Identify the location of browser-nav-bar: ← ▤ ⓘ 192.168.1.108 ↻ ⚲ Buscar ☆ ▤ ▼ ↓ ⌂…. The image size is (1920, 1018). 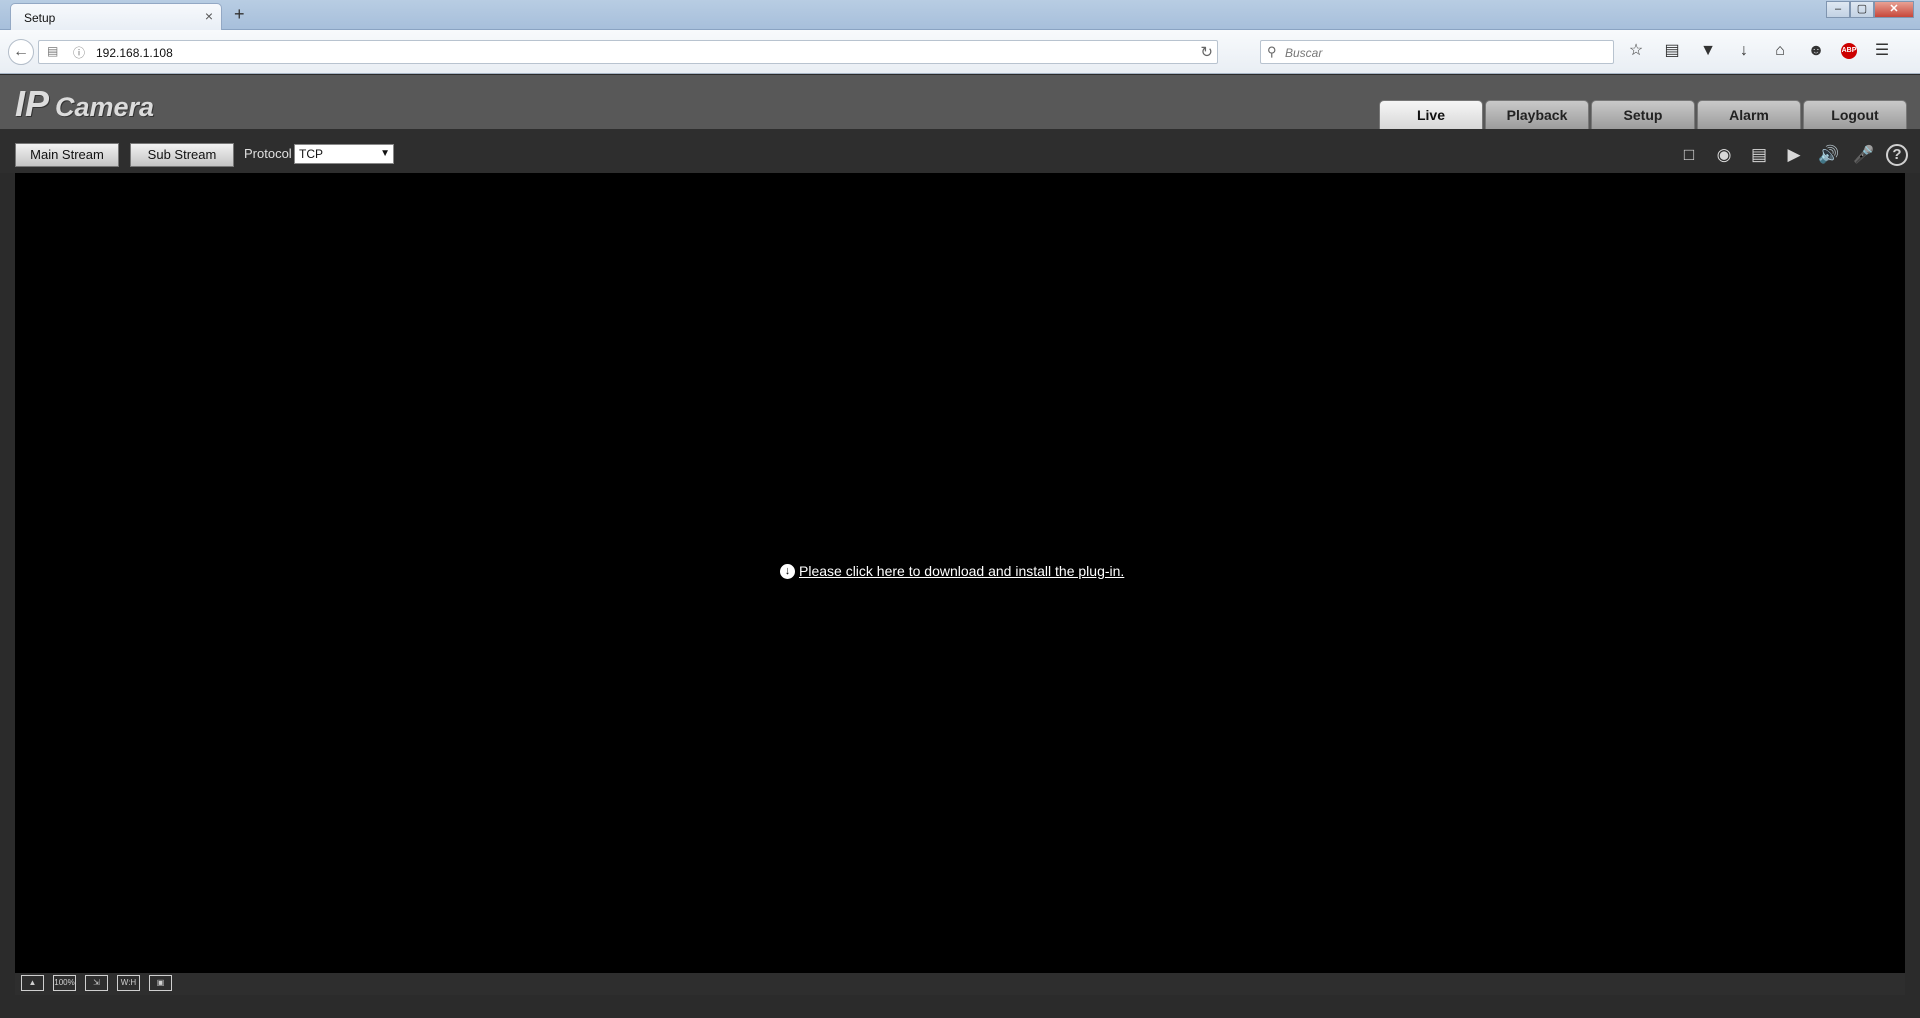
(960, 52).